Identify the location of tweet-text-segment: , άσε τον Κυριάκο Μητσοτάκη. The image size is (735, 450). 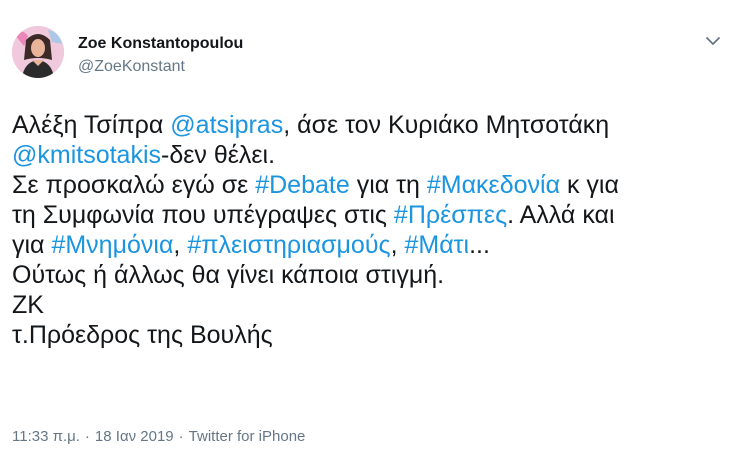
(446, 125).